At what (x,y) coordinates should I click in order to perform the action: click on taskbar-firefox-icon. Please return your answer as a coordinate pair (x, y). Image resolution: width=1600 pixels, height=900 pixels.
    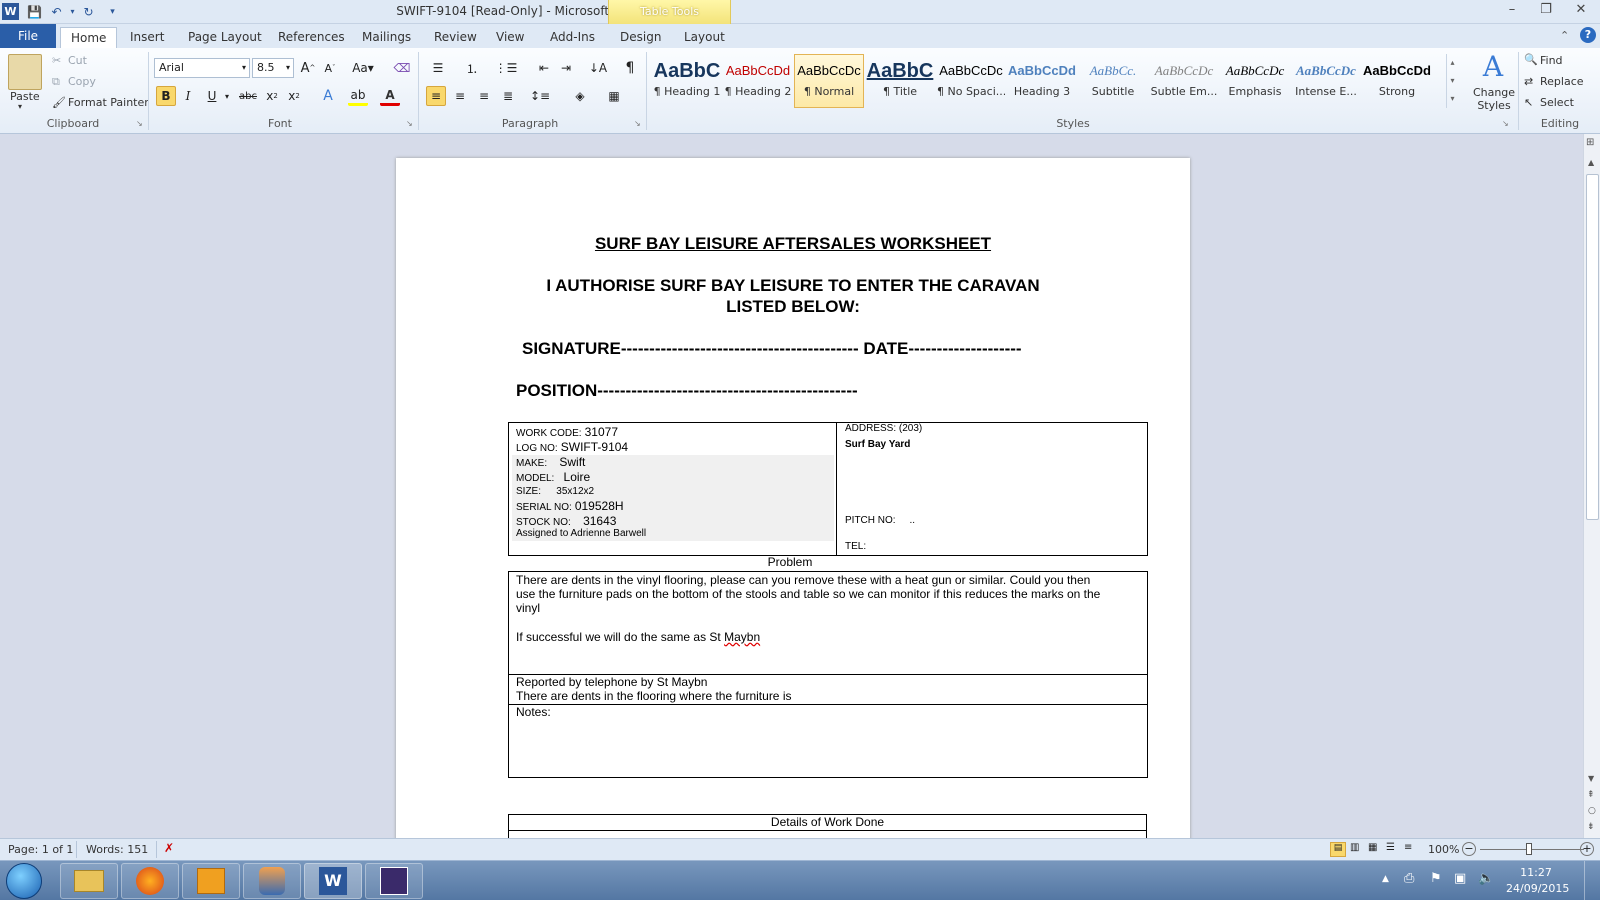
    Looking at the image, I should click on (150, 881).